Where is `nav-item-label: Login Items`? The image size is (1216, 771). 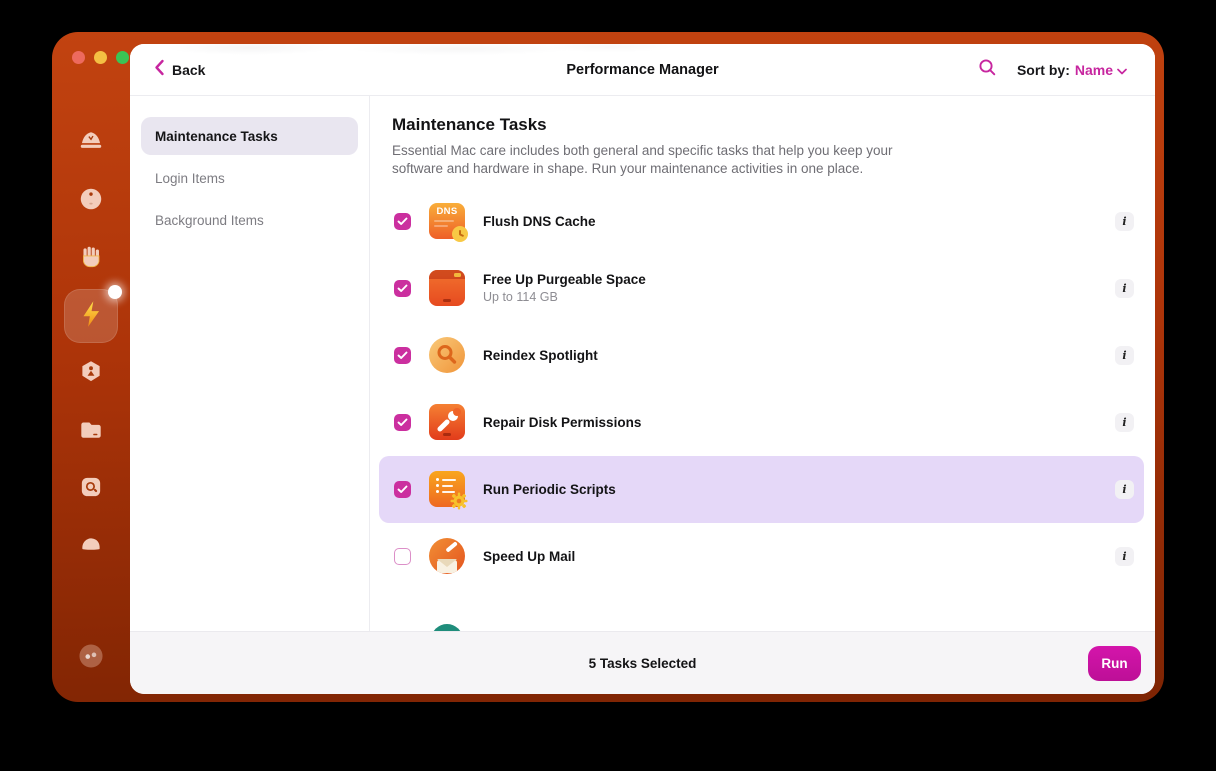
nav-item-label: Login Items is located at coordinates (190, 178).